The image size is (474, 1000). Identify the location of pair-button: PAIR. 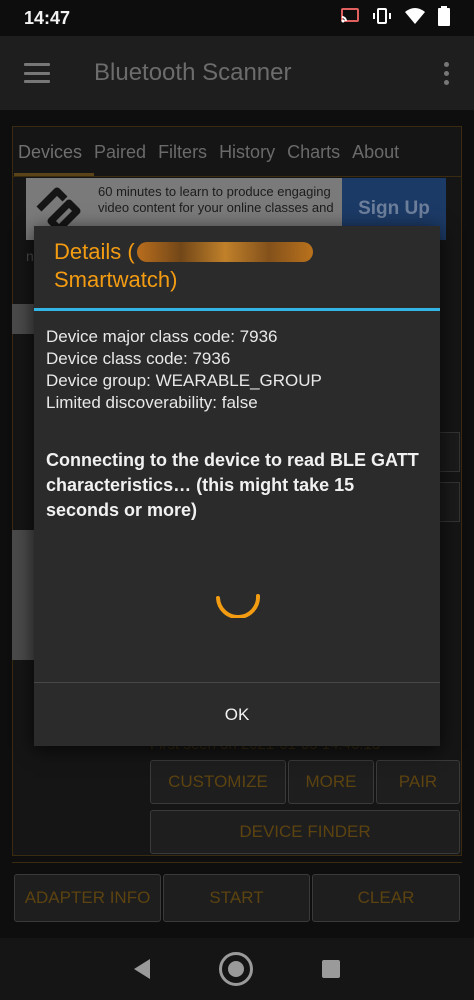
(418, 782).